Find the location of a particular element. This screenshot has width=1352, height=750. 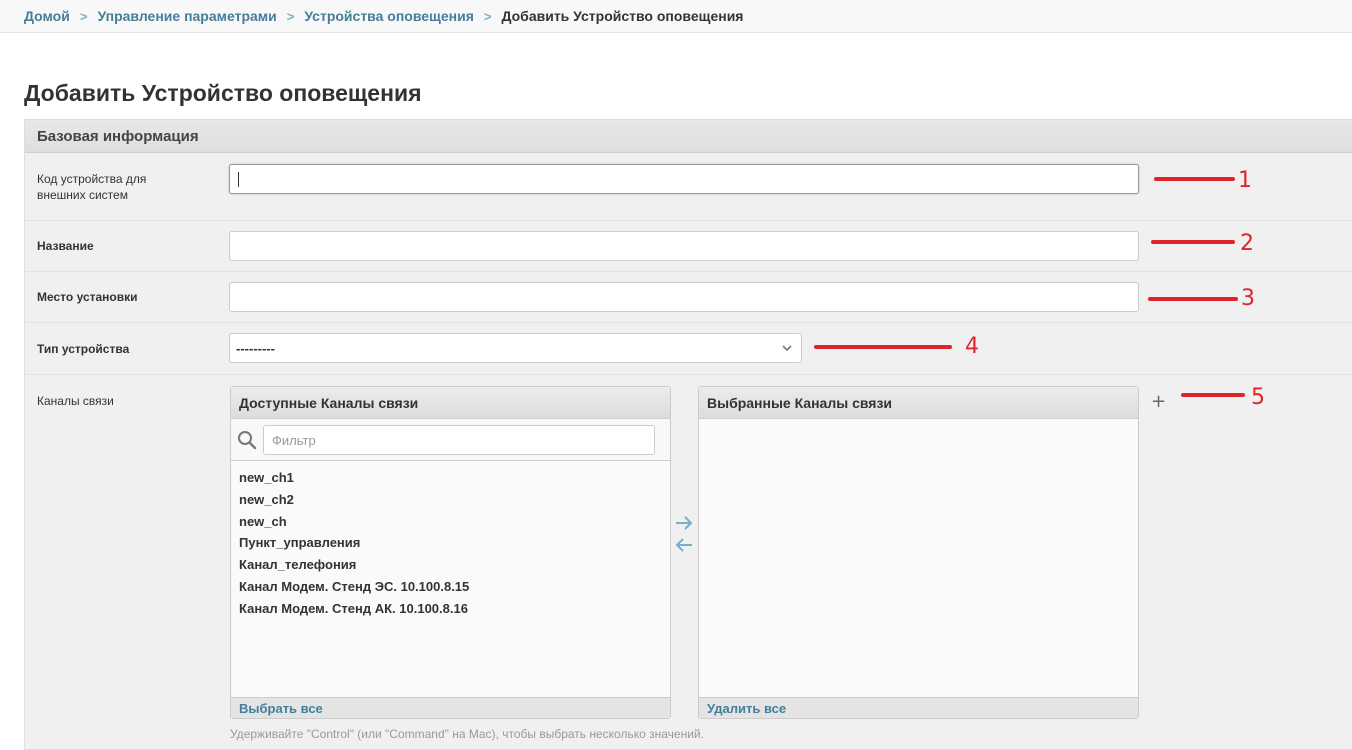

channel-option: new_ch2 is located at coordinates (354, 500).